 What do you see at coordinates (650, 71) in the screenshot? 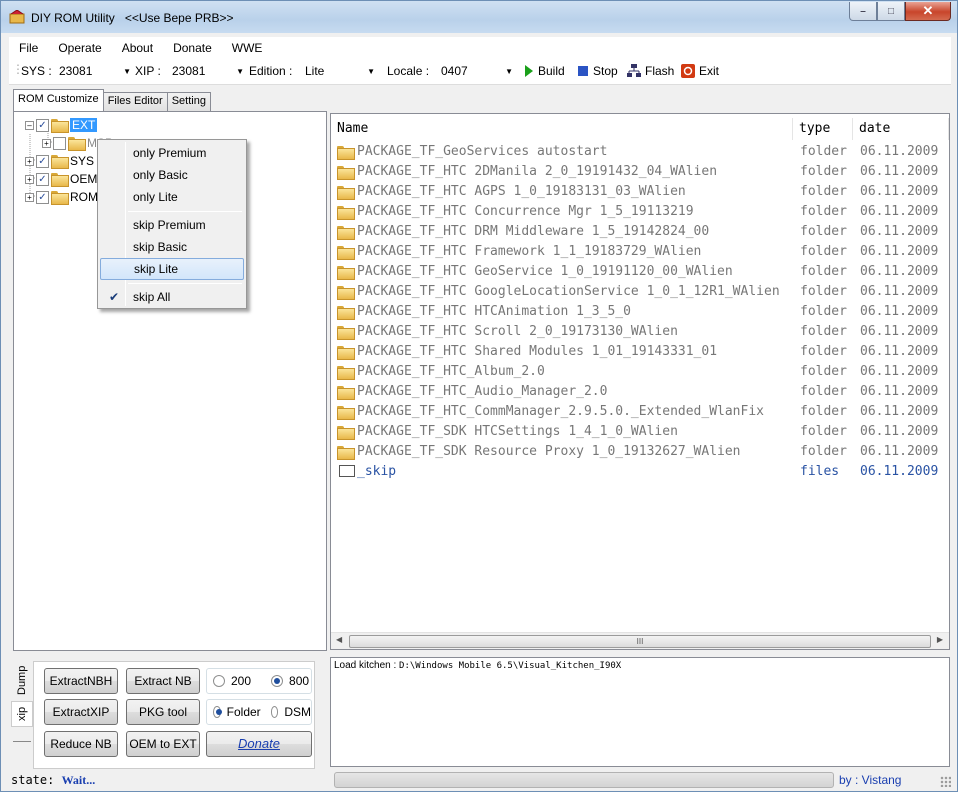
I see `flash-button: Flash` at bounding box center [650, 71].